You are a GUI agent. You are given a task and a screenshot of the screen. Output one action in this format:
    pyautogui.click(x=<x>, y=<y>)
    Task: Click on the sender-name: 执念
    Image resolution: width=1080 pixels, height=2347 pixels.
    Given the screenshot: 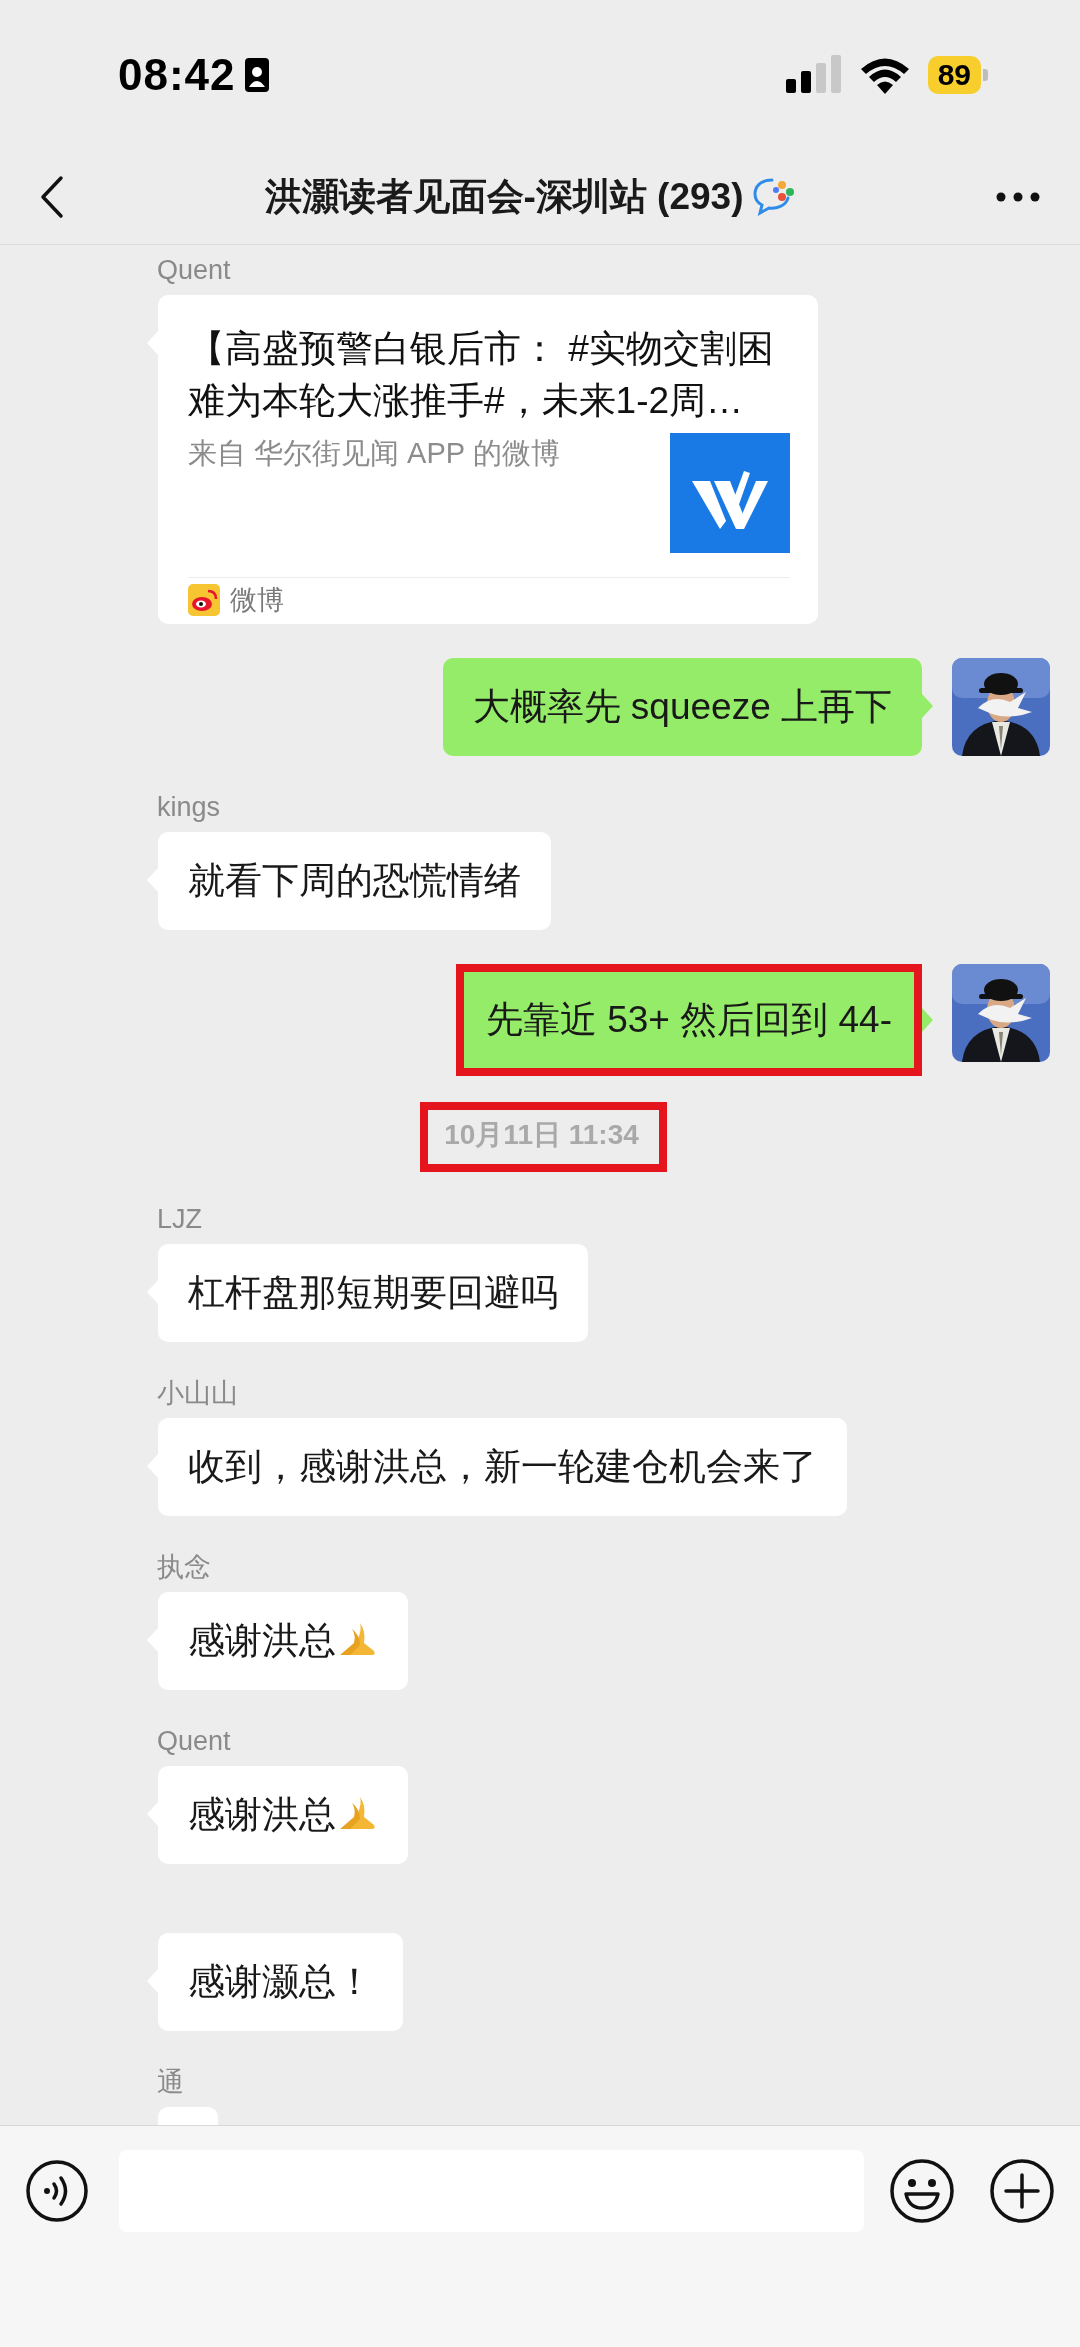 What is the action you would take?
    pyautogui.click(x=184, y=1567)
    